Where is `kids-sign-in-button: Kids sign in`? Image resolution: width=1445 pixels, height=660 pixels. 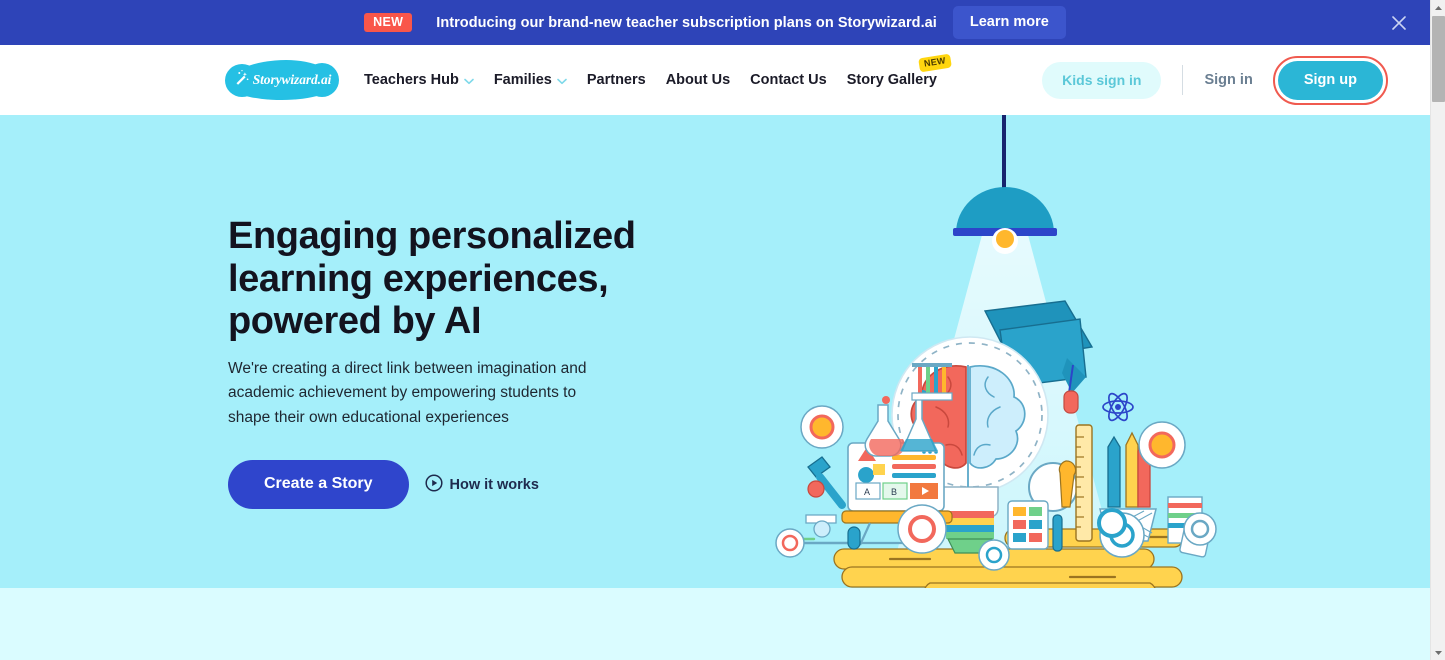 kids-sign-in-button: Kids sign in is located at coordinates (1102, 80).